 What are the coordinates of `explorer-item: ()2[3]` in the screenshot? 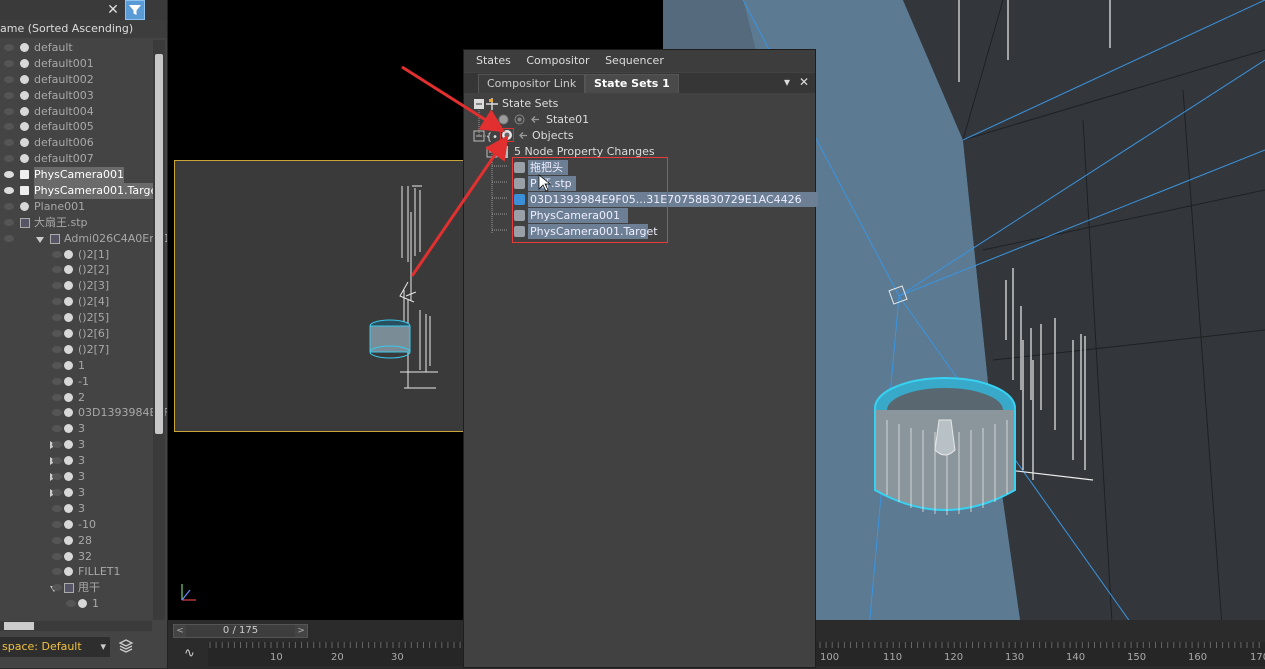 It's located at (76, 286).